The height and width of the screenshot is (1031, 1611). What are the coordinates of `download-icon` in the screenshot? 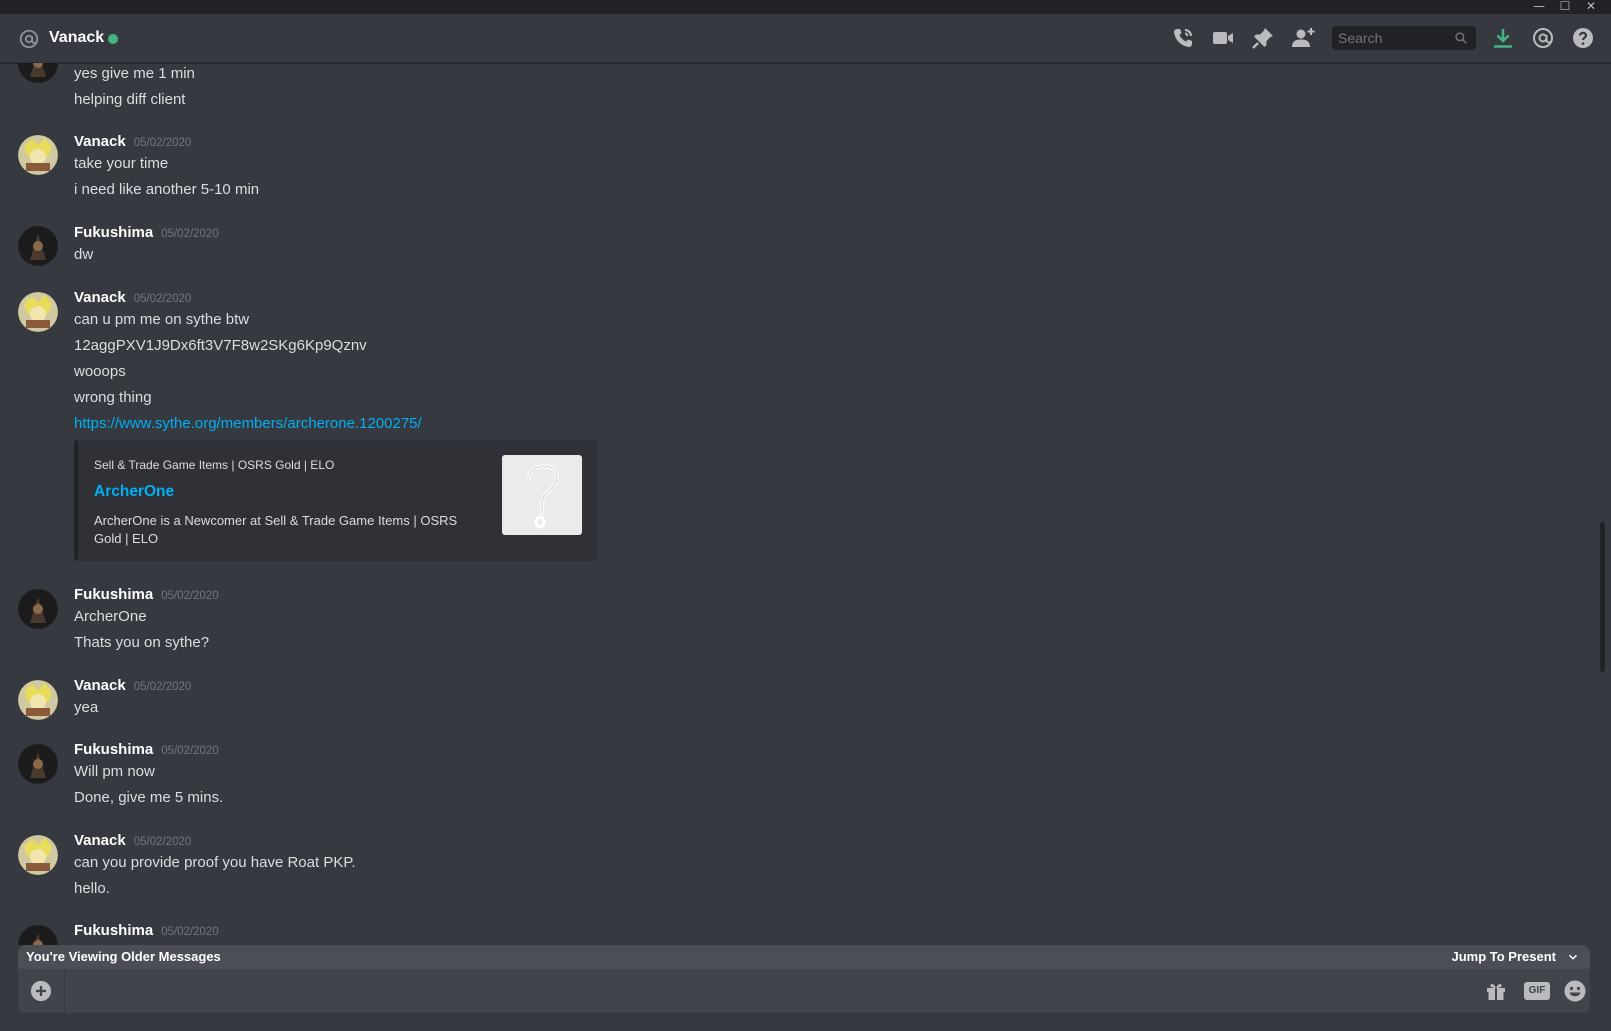 It's located at (1503, 38).